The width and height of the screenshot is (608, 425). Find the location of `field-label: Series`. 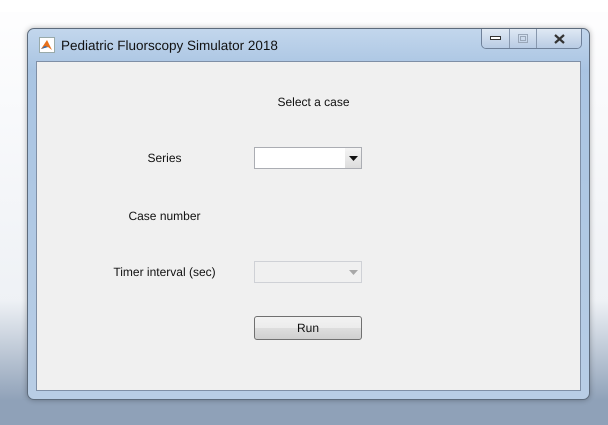

field-label: Series is located at coordinates (164, 158).